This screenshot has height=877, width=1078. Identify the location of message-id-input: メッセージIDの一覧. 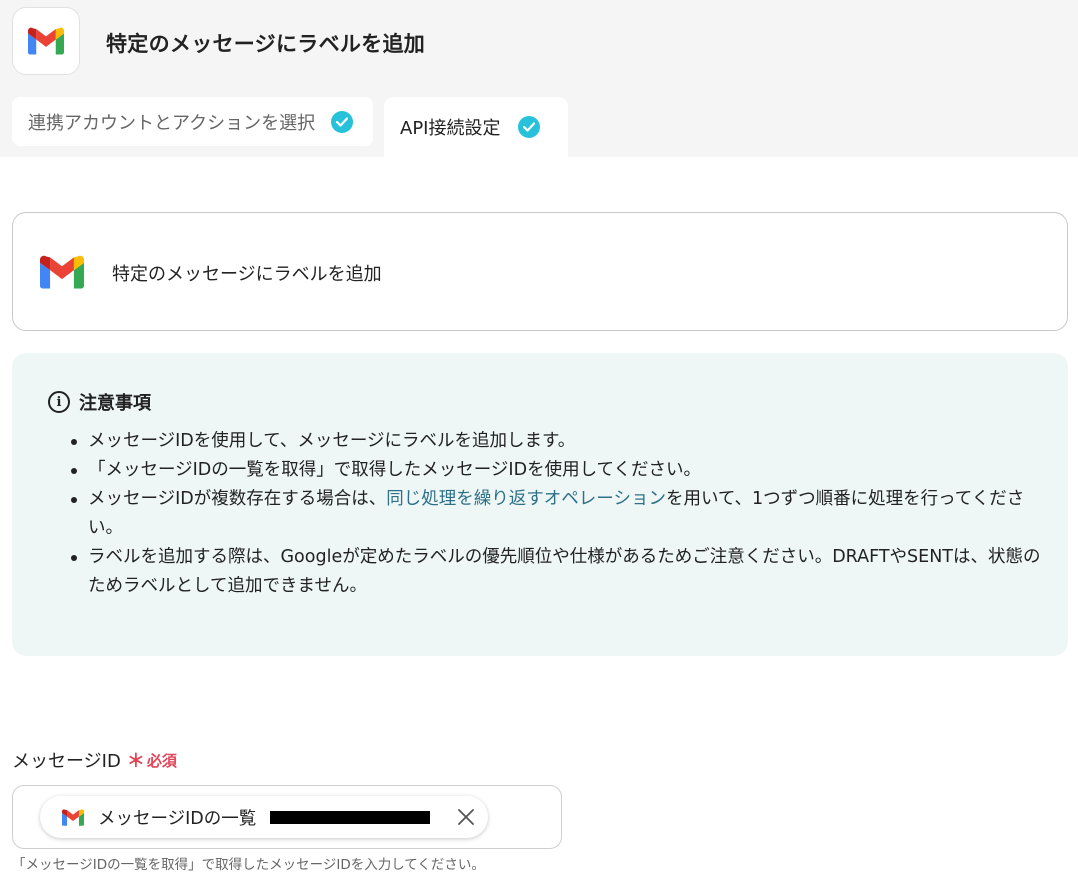
(287, 817).